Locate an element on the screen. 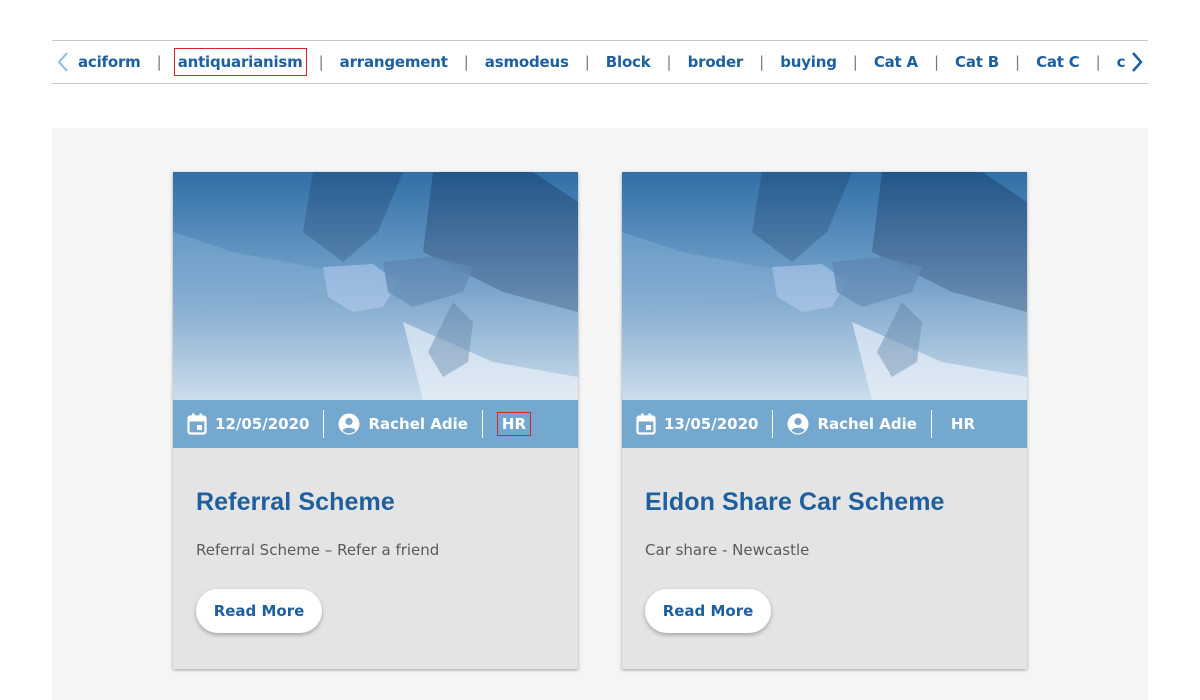 The width and height of the screenshot is (1200, 700). post-date-text: 13/05/2020 is located at coordinates (711, 424).